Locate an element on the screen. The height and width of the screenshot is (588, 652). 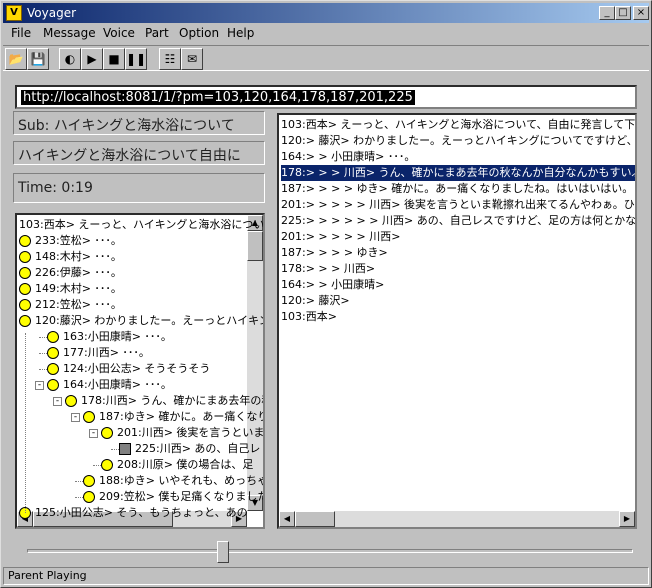
time-label: Time: 0:19 is located at coordinates (55, 188).